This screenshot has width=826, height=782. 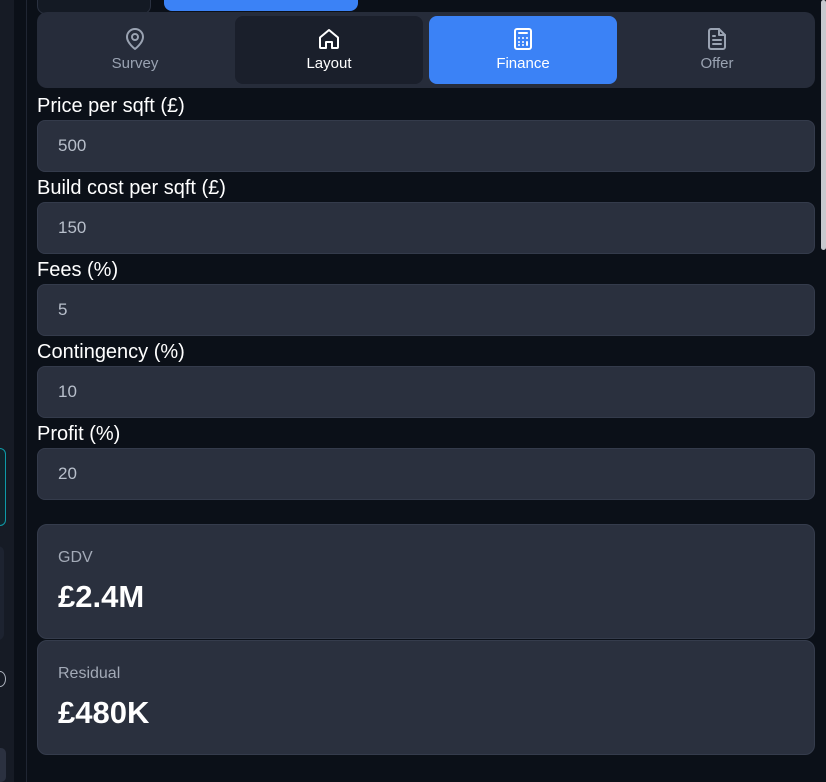 What do you see at coordinates (104, 712) in the screenshot?
I see `residual-value: £480K` at bounding box center [104, 712].